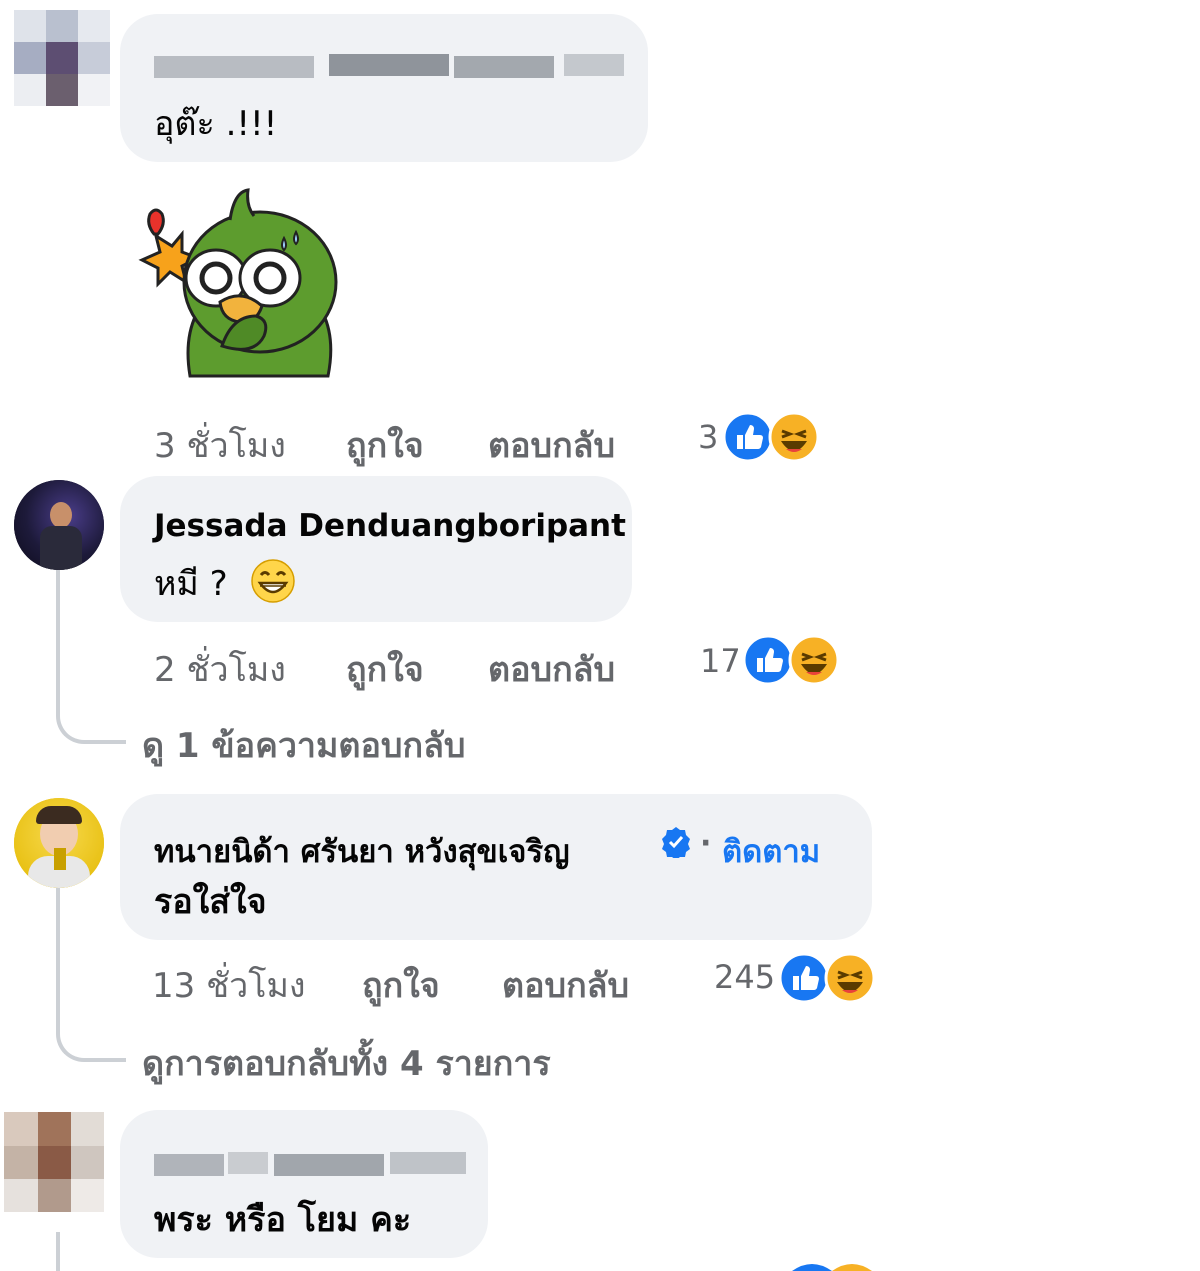 This screenshot has height=1271, width=1200. Describe the element at coordinates (346, 1063) in the screenshot. I see `view-replies-link: ดูการตอบกลับทั้ง 4 รายการ` at that location.